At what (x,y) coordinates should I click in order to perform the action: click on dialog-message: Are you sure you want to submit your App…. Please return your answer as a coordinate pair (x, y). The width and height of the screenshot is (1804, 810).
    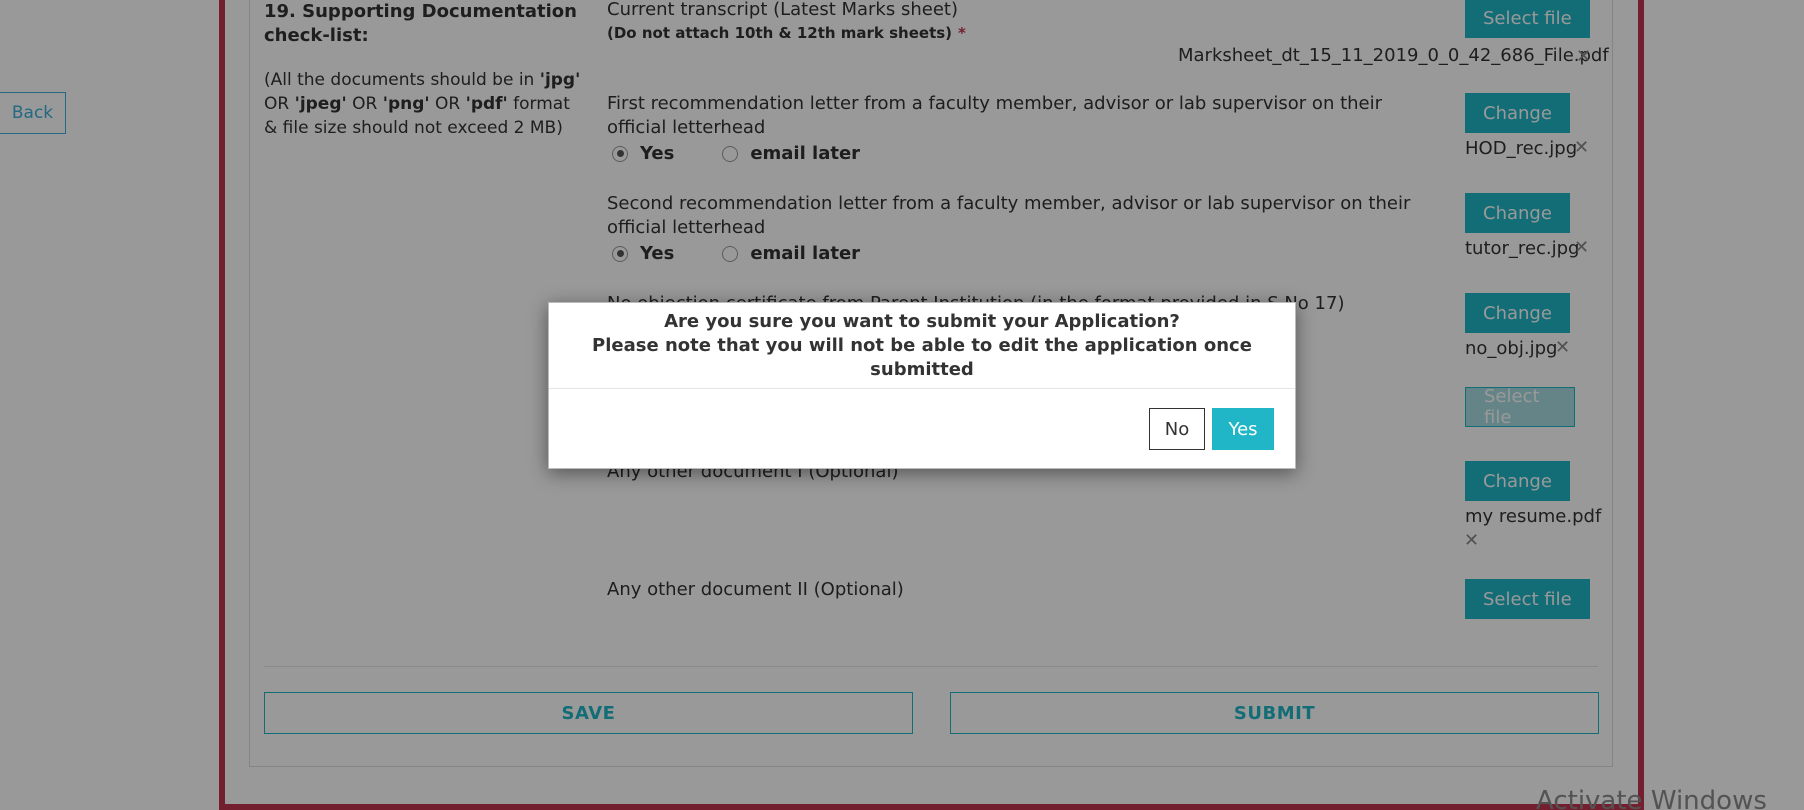
    Looking at the image, I should click on (922, 346).